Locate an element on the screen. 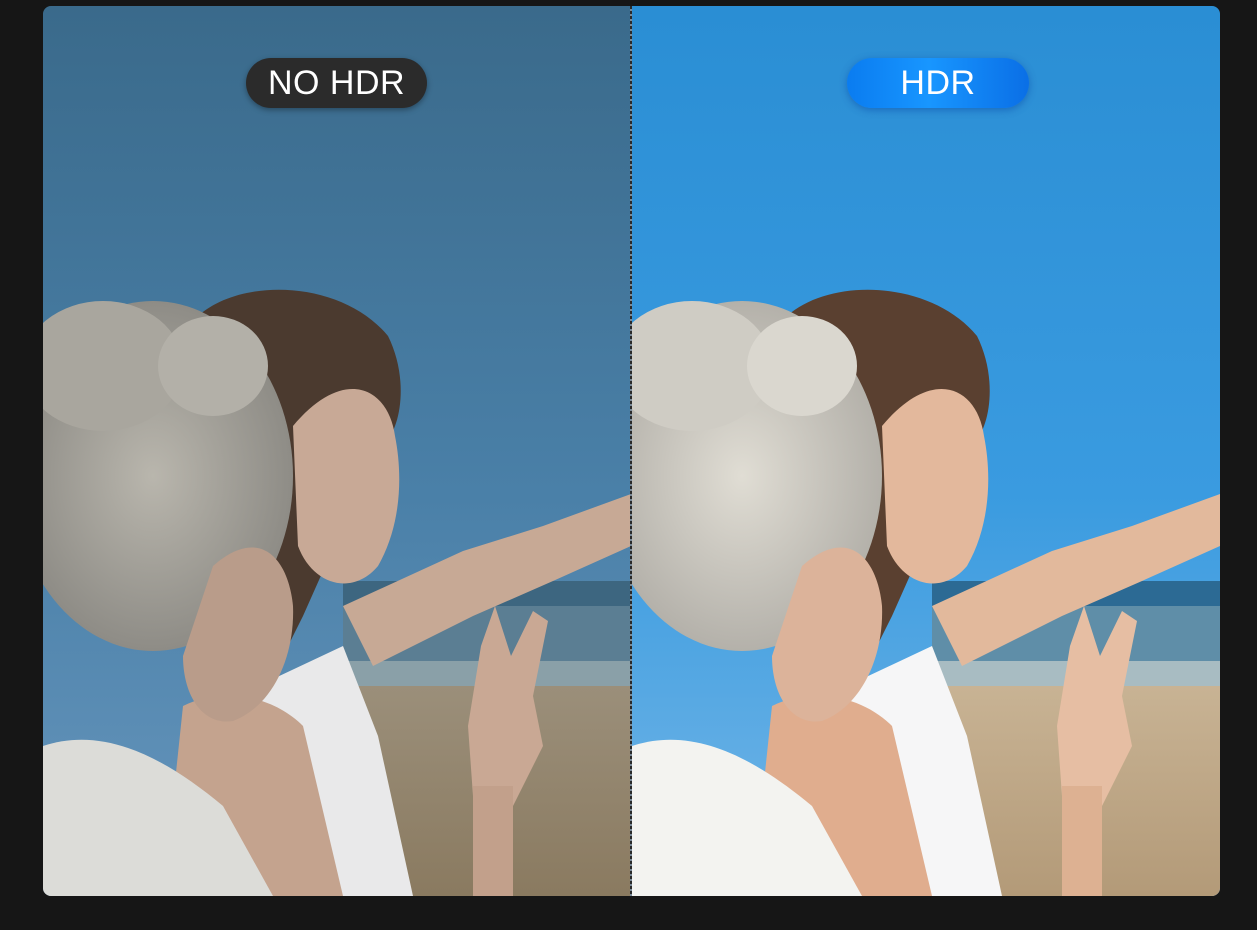  hdr-label-text: HDR is located at coordinates (938, 82).